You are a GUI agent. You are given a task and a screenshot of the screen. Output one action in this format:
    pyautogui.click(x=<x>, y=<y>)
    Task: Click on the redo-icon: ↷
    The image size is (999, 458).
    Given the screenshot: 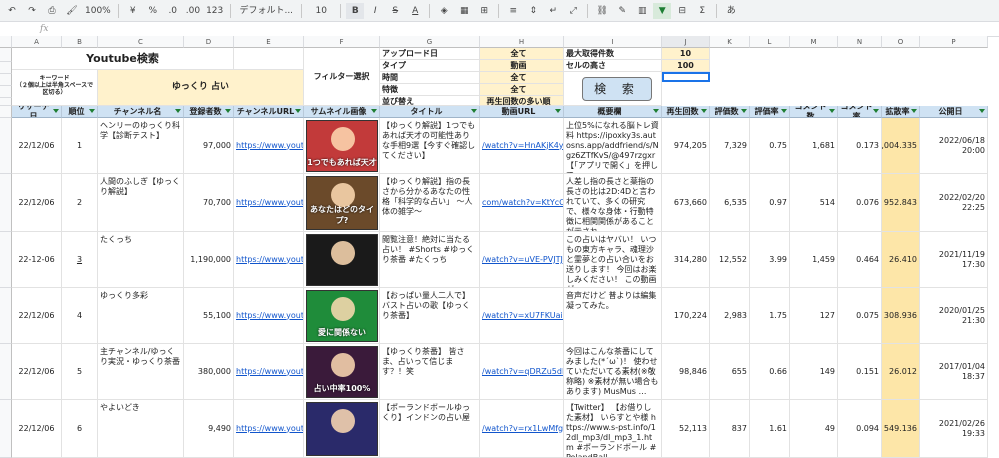 What is the action you would take?
    pyautogui.click(x=32, y=11)
    